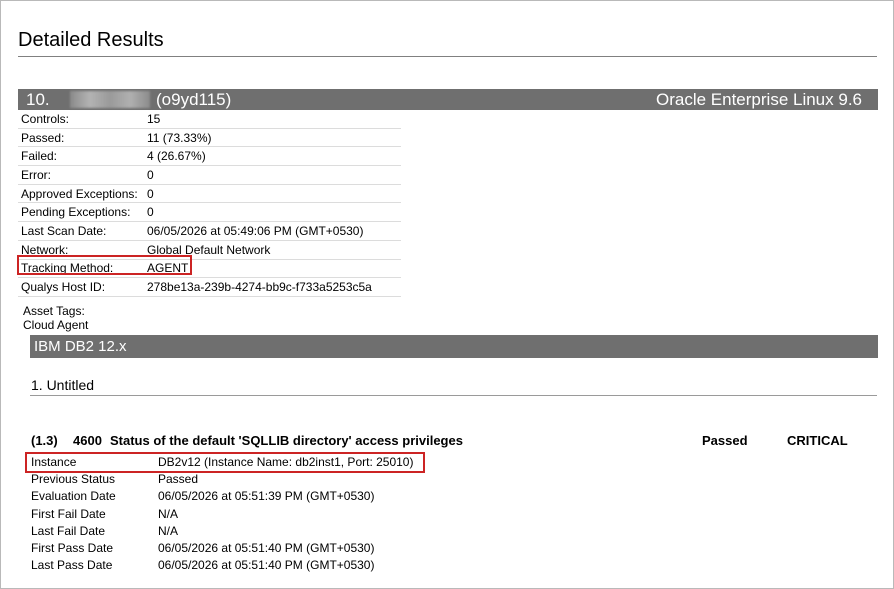  I want to click on summary-row: Error: 0, so click(209, 175).